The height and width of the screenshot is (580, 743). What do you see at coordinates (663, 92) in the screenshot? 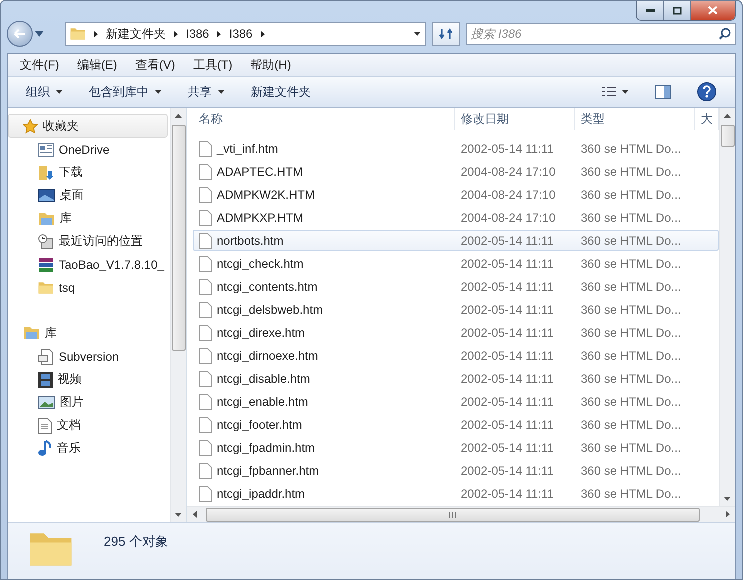
I see `preview-pane-icon` at bounding box center [663, 92].